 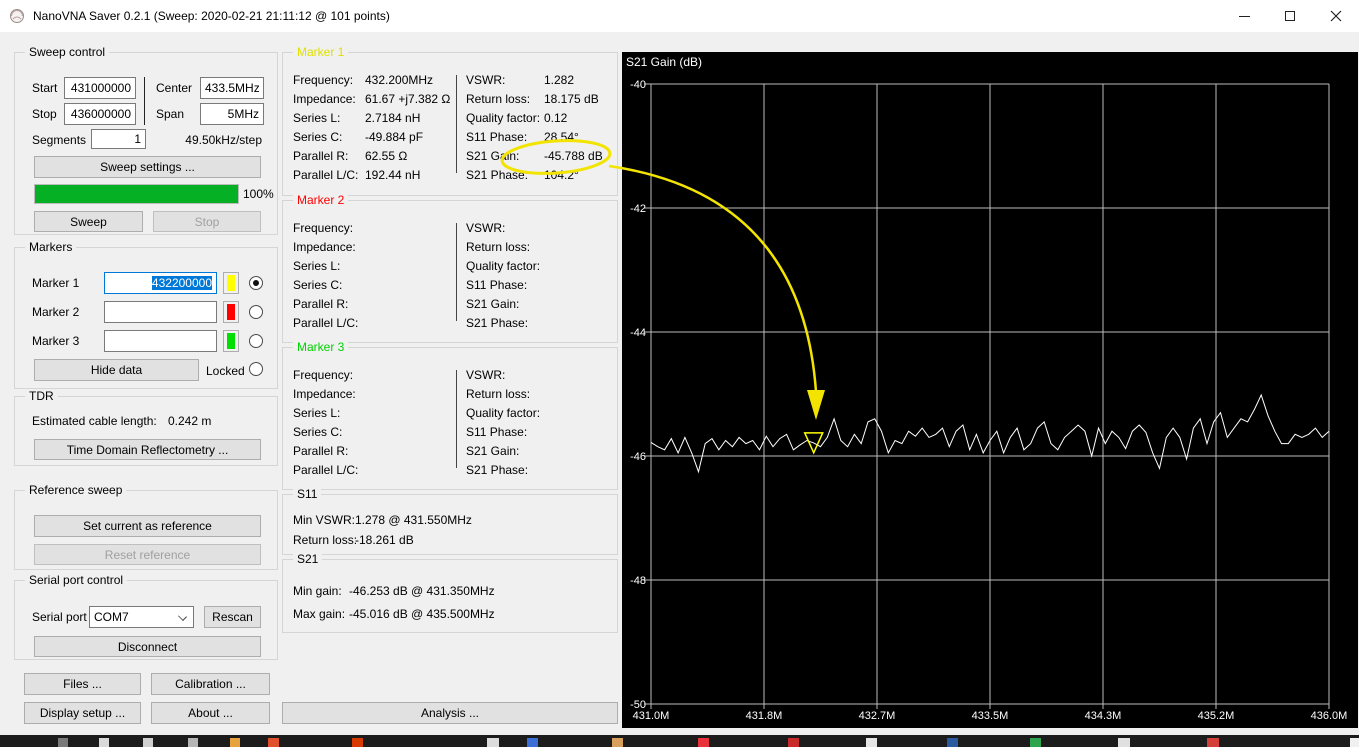 What do you see at coordinates (59, 140) in the screenshot?
I see `segments-label: Segments` at bounding box center [59, 140].